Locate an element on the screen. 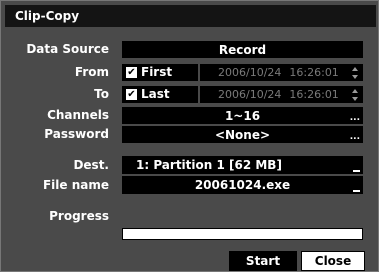  progress-label: Progress is located at coordinates (79, 216).